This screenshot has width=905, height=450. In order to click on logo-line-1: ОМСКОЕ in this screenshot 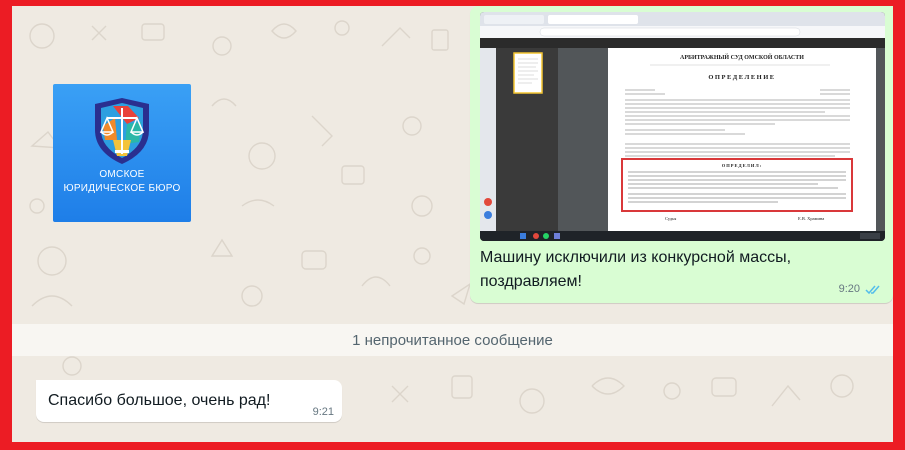, I will do `click(122, 174)`.